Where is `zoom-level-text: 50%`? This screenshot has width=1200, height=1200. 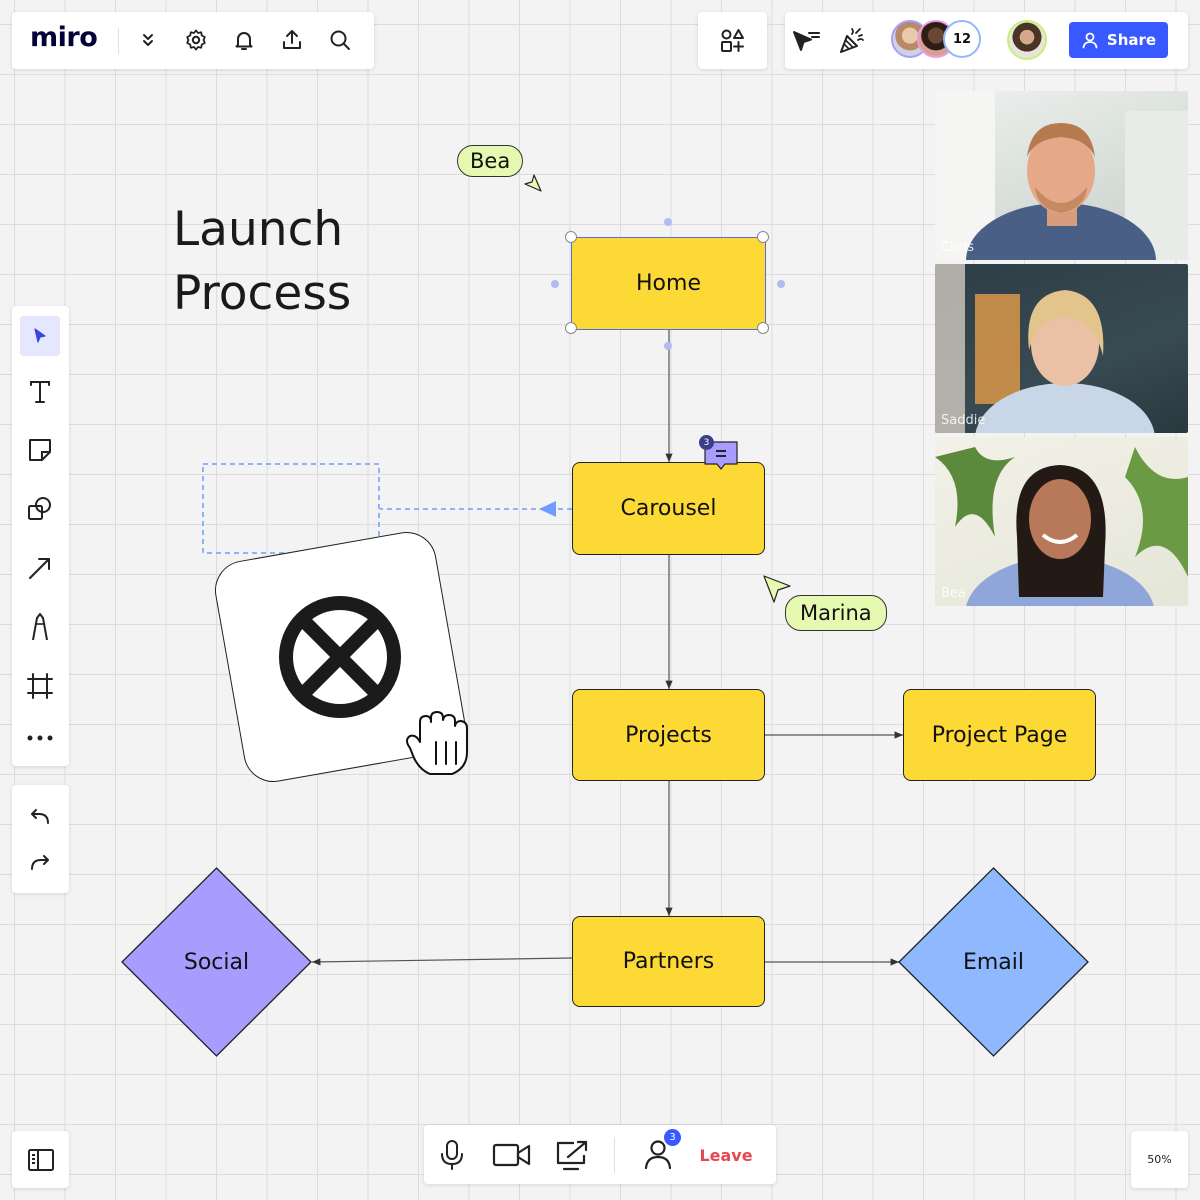
zoom-level-text: 50% is located at coordinates (1159, 1159).